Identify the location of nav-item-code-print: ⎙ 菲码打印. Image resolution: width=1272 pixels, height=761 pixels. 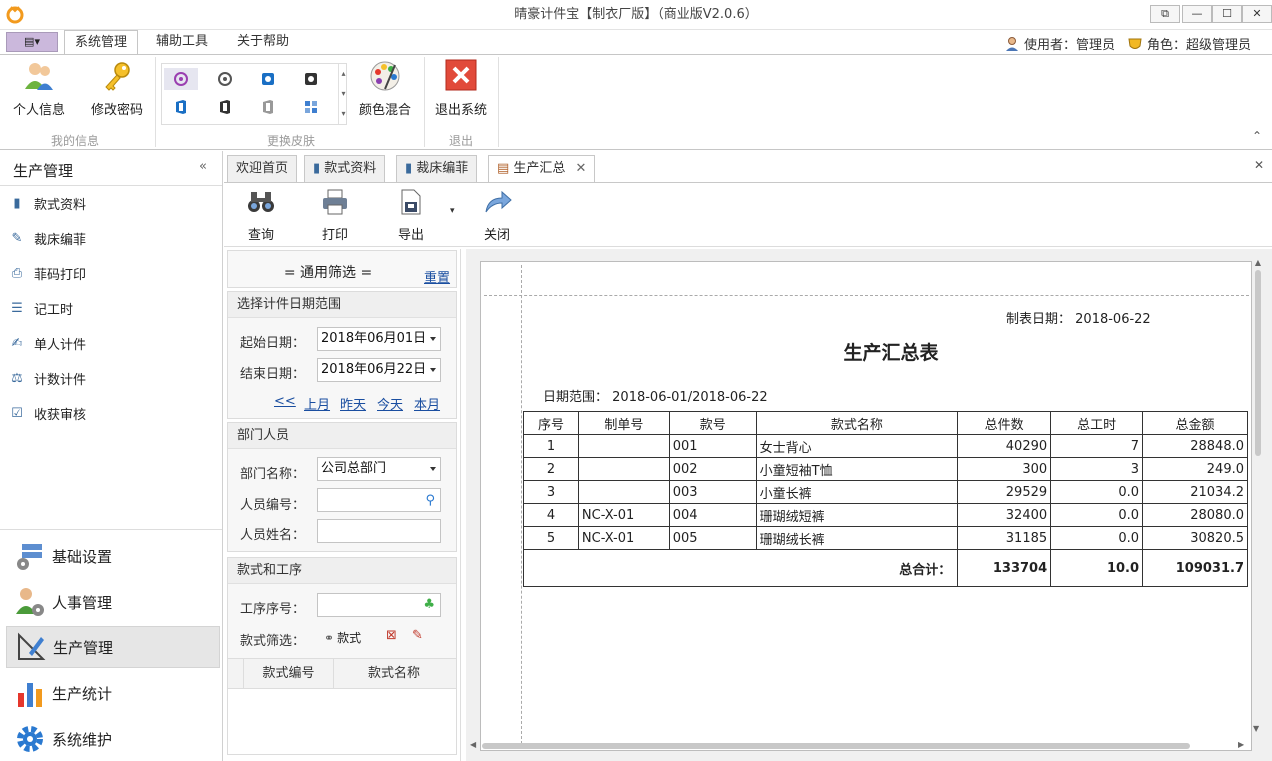
(114, 273).